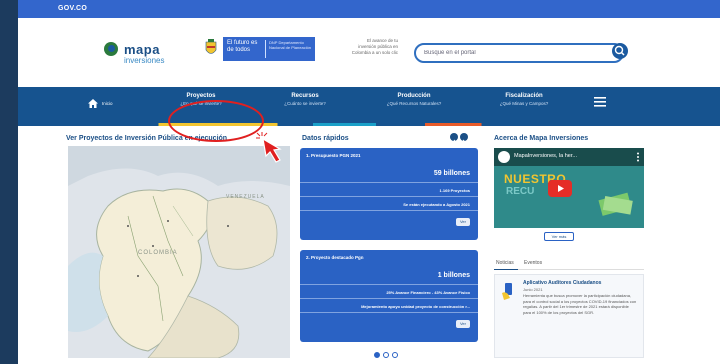  I want to click on nav-item-title: Recursos, so click(305, 96).